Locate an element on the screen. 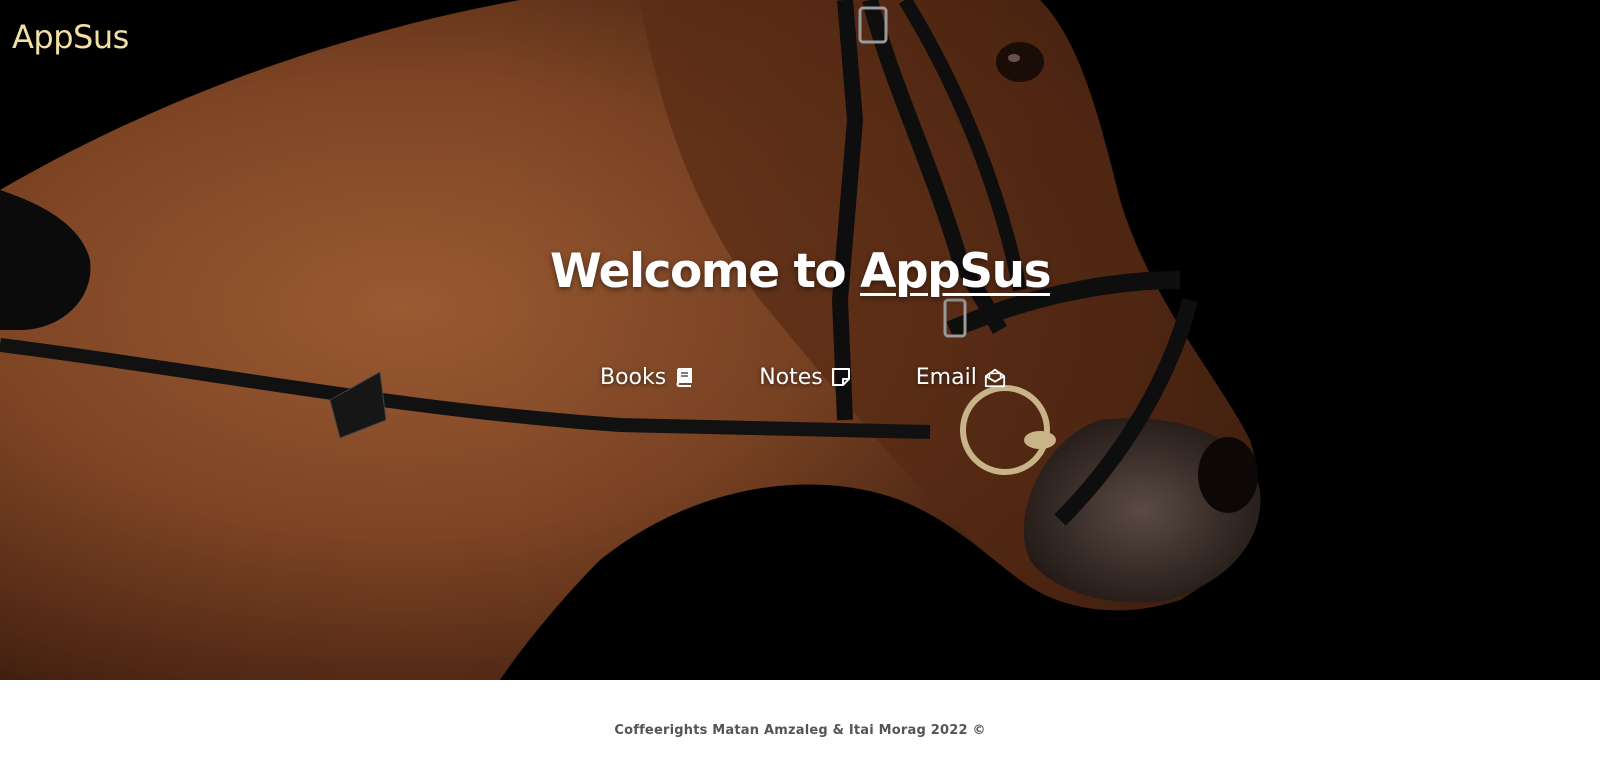 The width and height of the screenshot is (1600, 779). envelope-open-icon is located at coordinates (995, 377).